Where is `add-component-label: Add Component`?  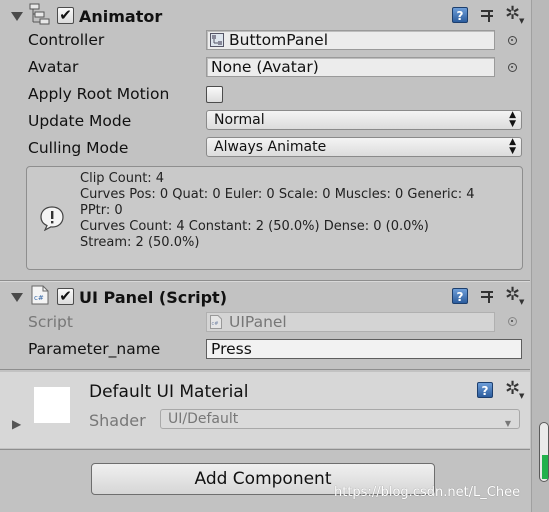
add-component-label: Add Component is located at coordinates (263, 479).